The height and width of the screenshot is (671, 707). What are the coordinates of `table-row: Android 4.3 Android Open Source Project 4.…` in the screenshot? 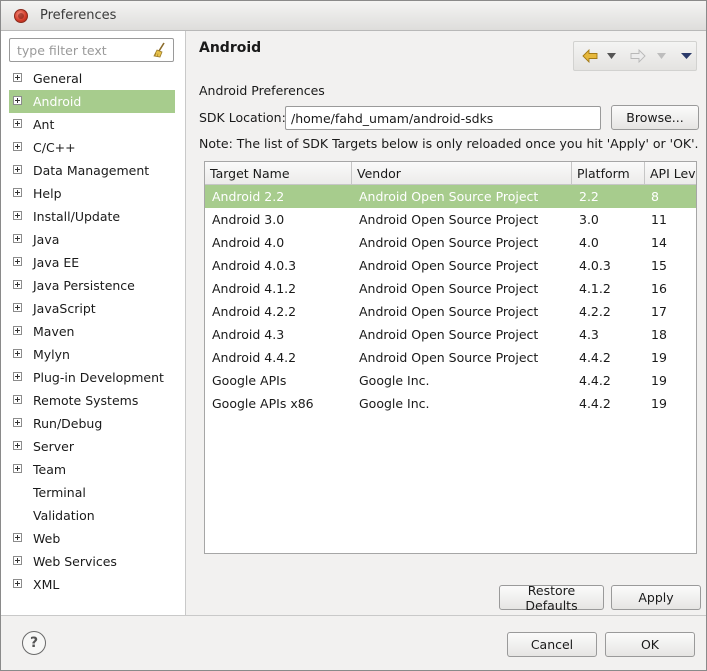 It's located at (450, 334).